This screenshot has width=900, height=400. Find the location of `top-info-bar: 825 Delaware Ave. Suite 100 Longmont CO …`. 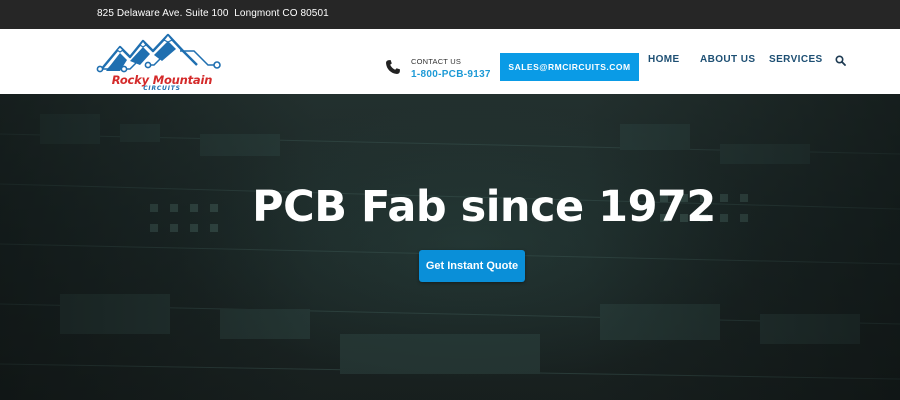

top-info-bar: 825 Delaware Ave. Suite 100 Longmont CO … is located at coordinates (450, 14).